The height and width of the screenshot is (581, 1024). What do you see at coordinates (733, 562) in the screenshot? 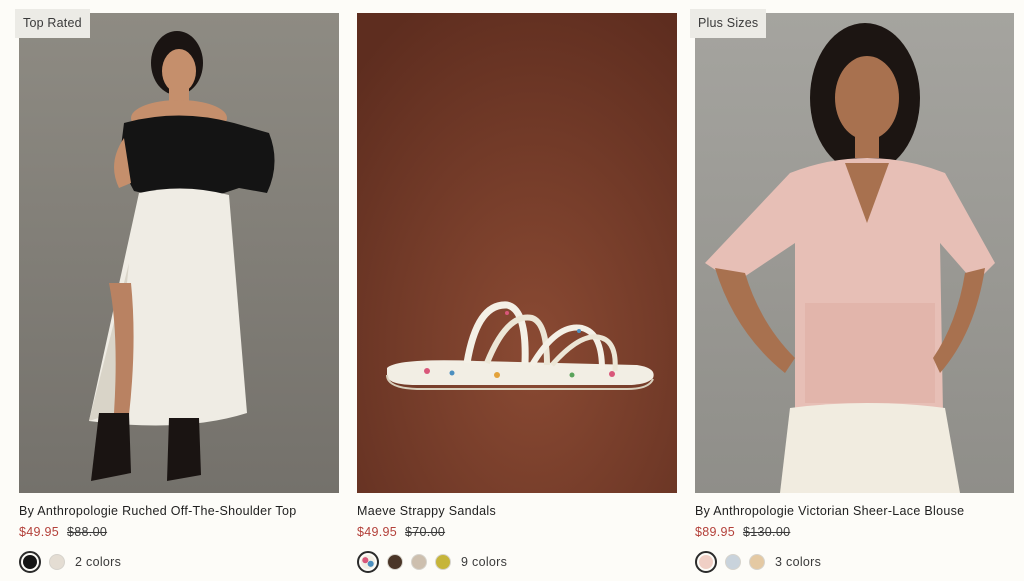
I see `color-swatch-blue` at bounding box center [733, 562].